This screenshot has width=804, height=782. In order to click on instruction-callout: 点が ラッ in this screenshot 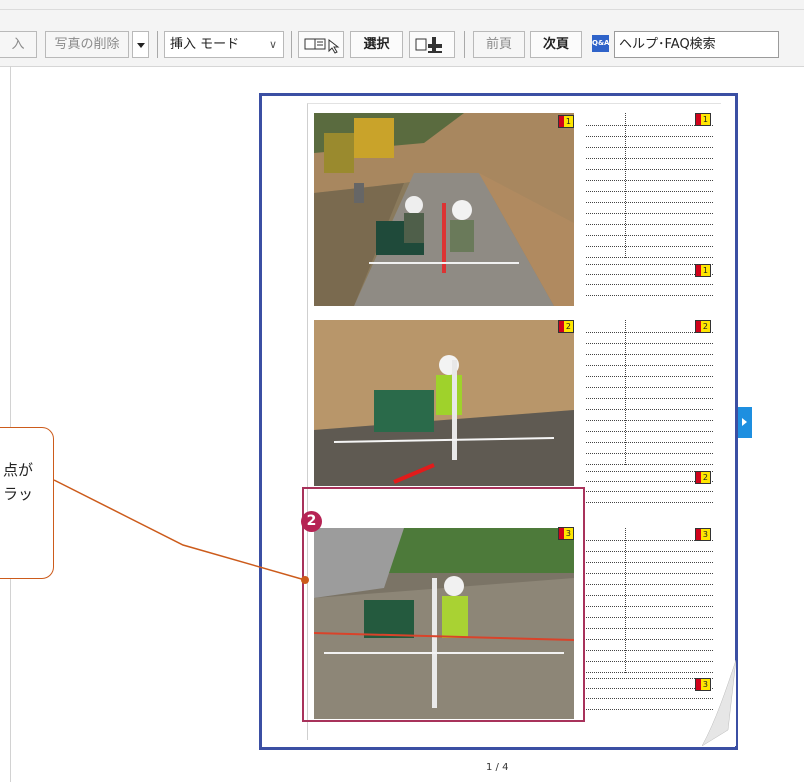, I will do `click(27, 503)`.